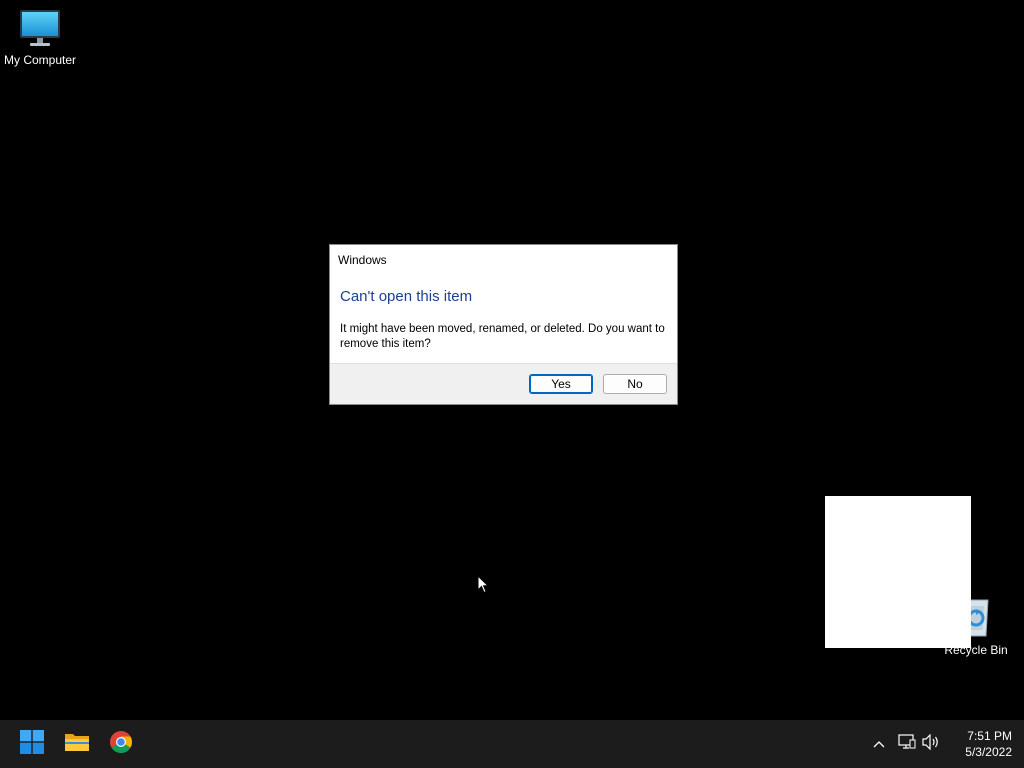  Describe the element at coordinates (979, 744) in the screenshot. I see `taskbar-clock: 7:51 PM 5/3/2022` at that location.